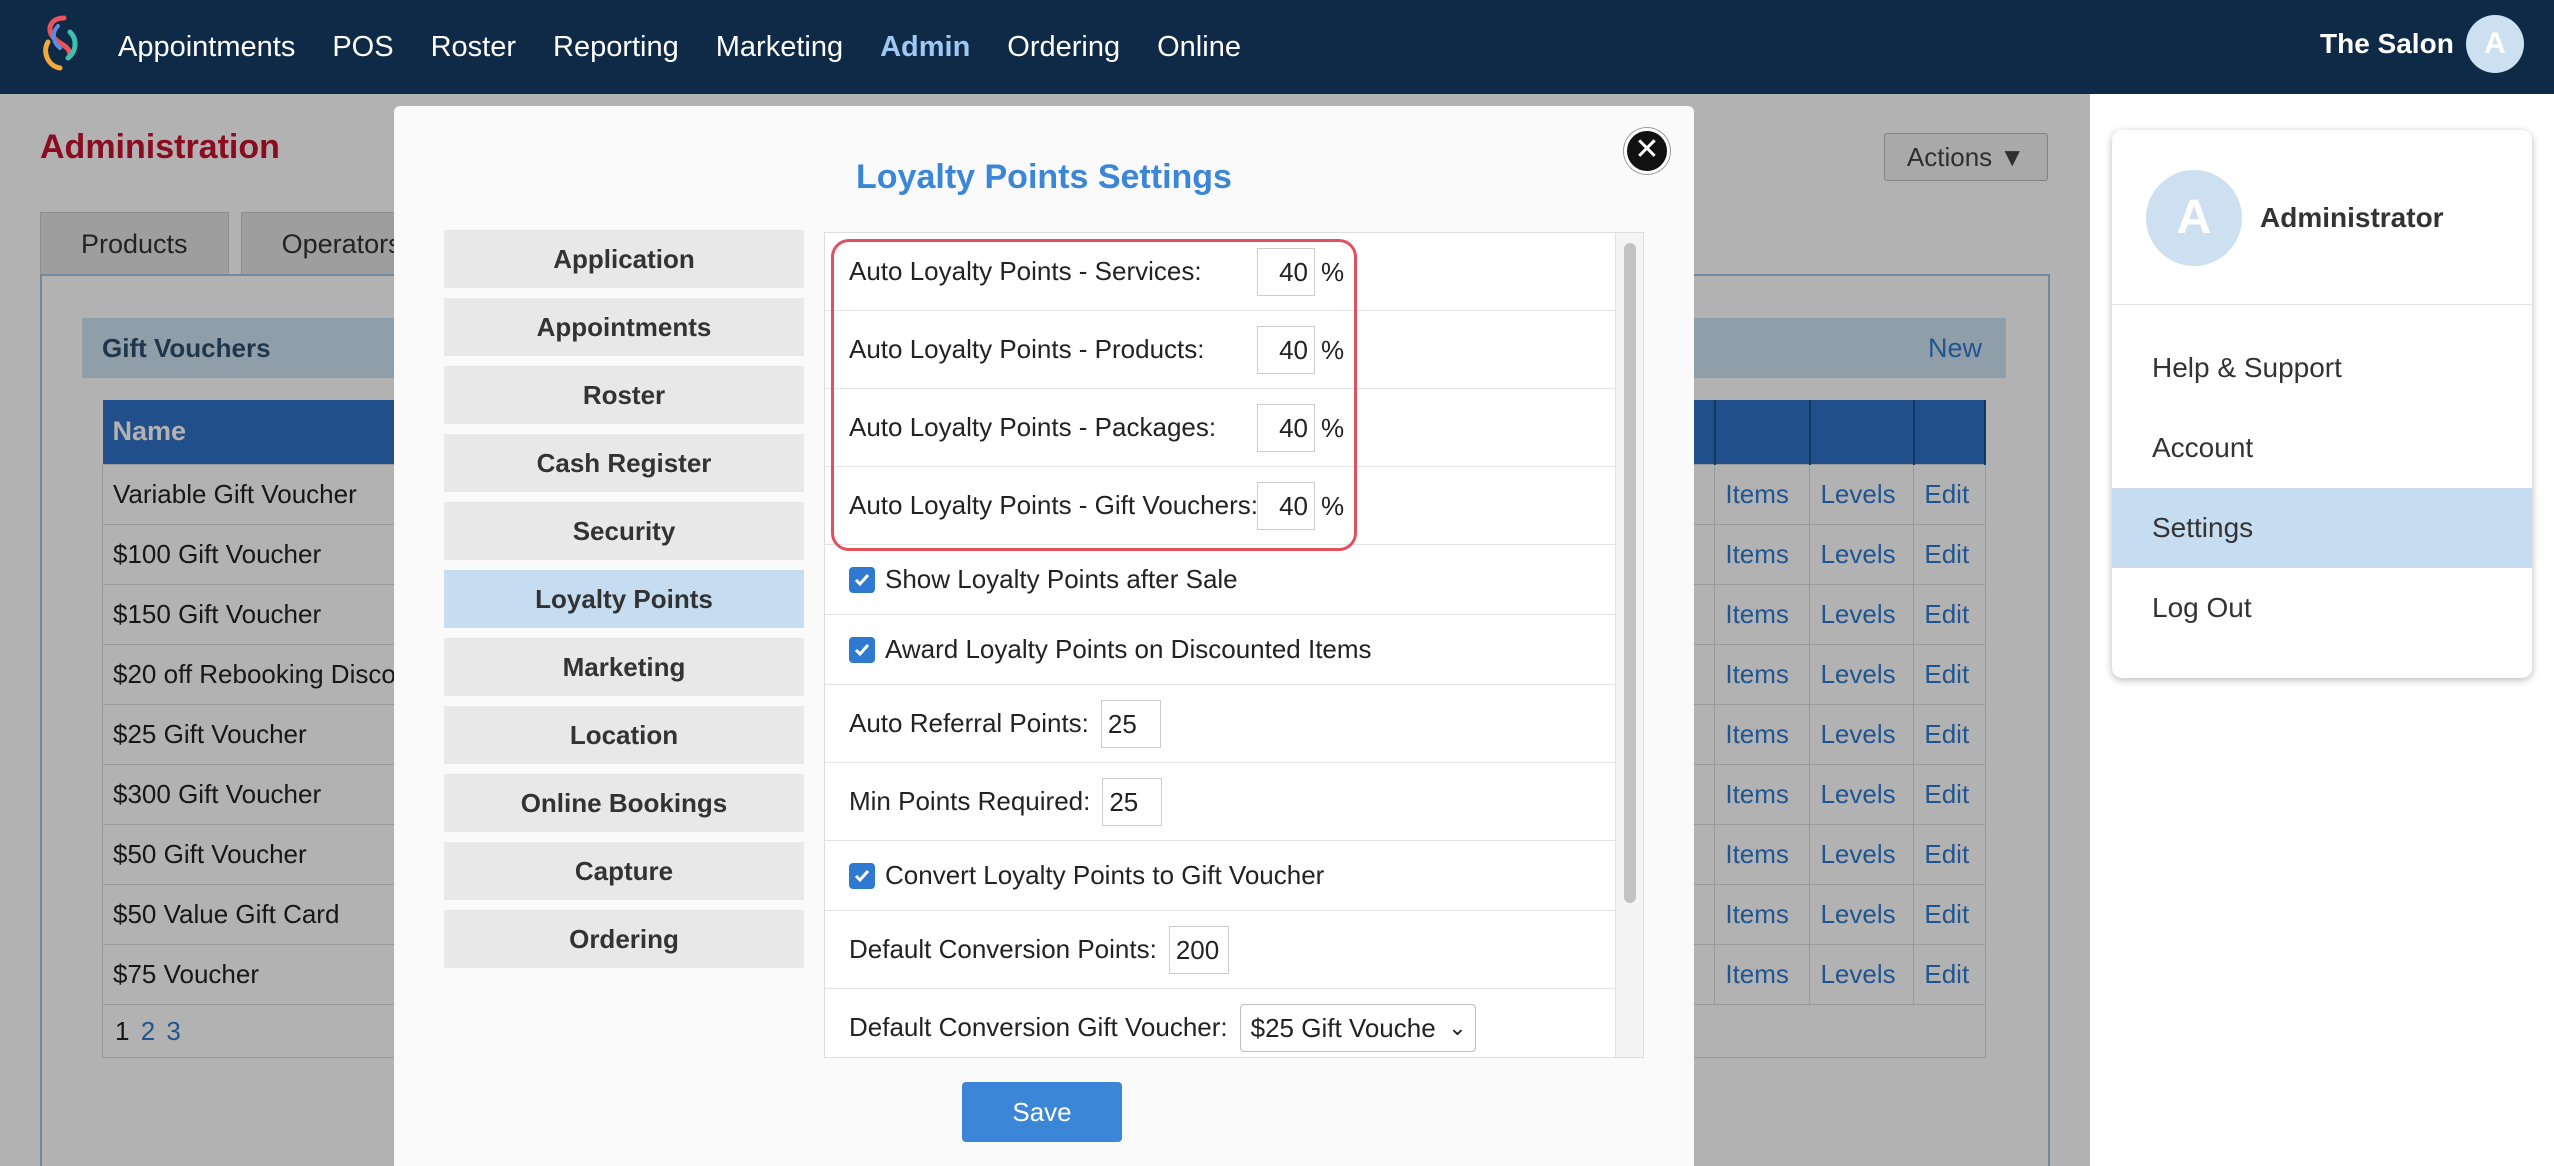 The image size is (2554, 1166). What do you see at coordinates (969, 723) in the screenshot?
I see `setting-label: Auto Referral Points:` at bounding box center [969, 723].